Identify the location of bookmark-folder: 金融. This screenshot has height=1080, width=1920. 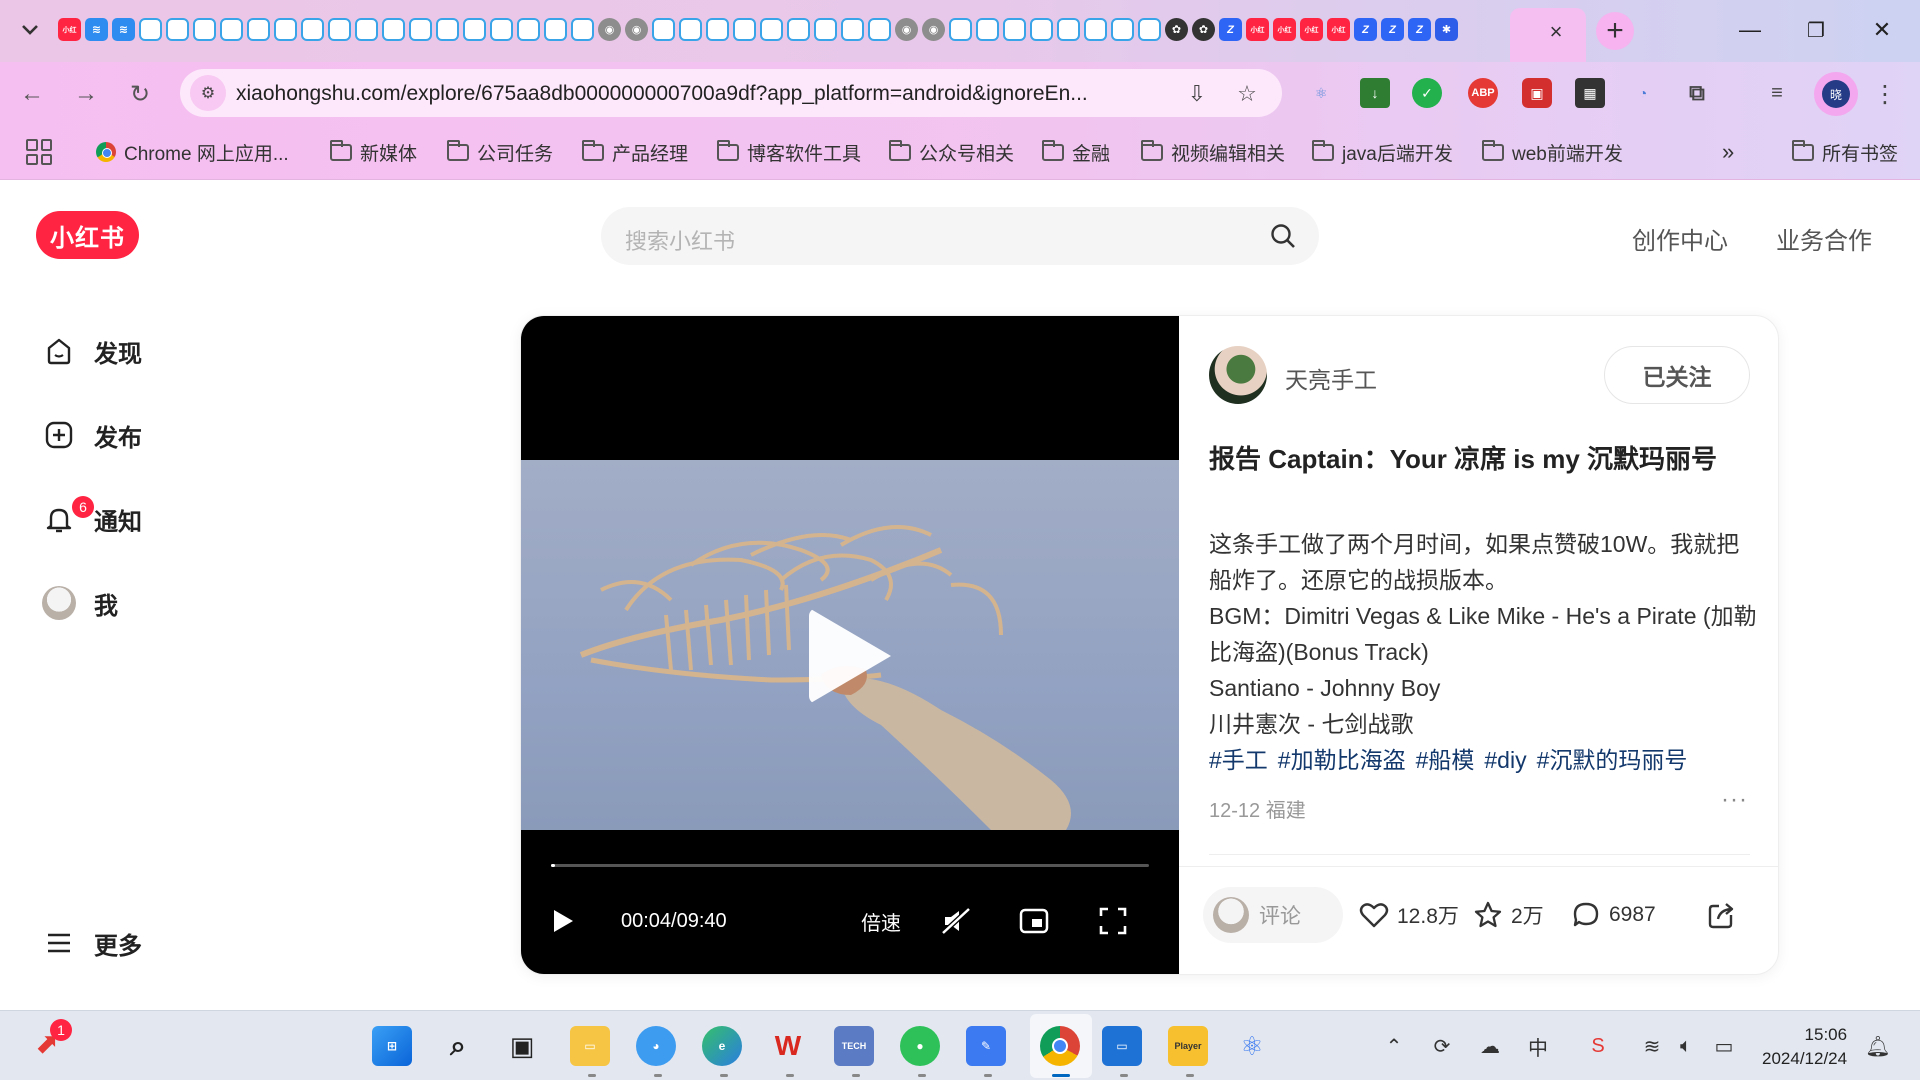
(1076, 152).